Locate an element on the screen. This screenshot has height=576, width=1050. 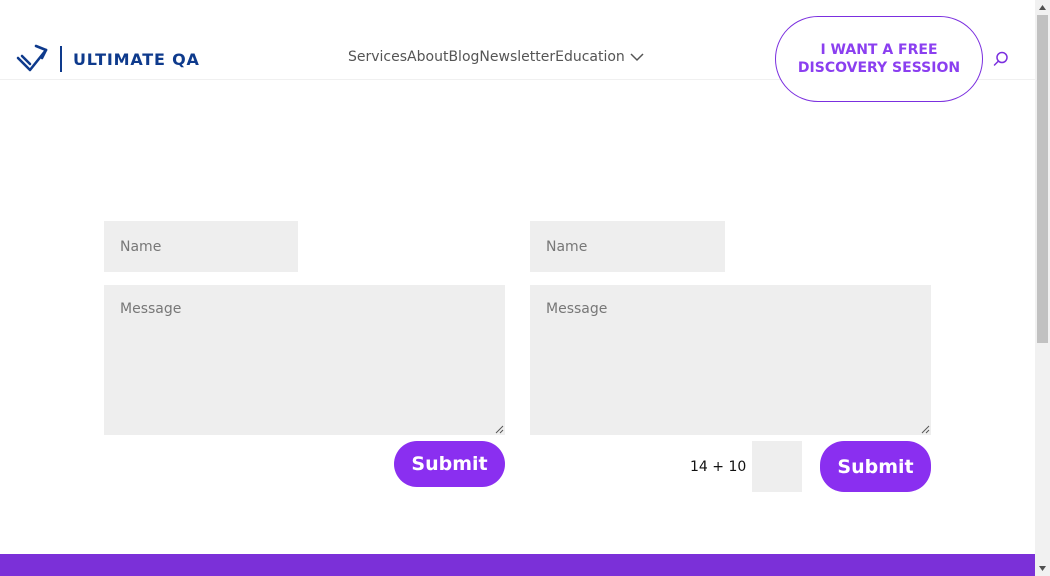
arrow-up-icon is located at coordinates (1042, 7).